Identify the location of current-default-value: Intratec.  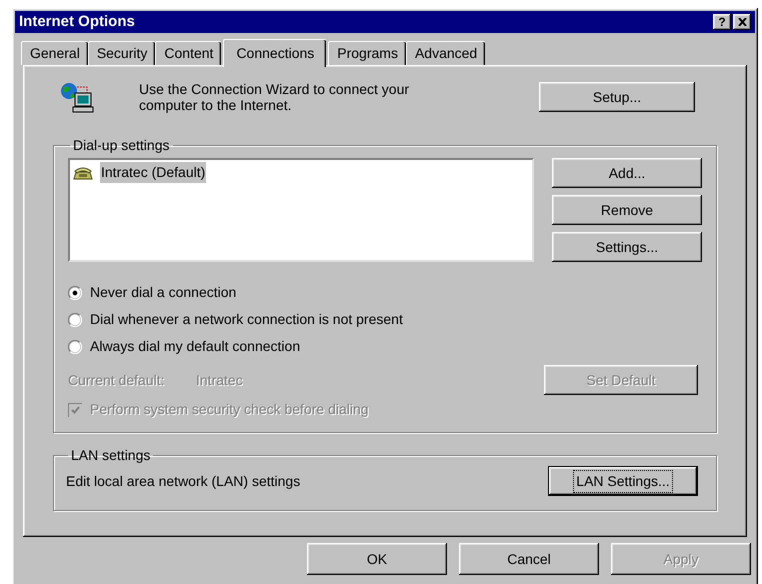
(220, 380).